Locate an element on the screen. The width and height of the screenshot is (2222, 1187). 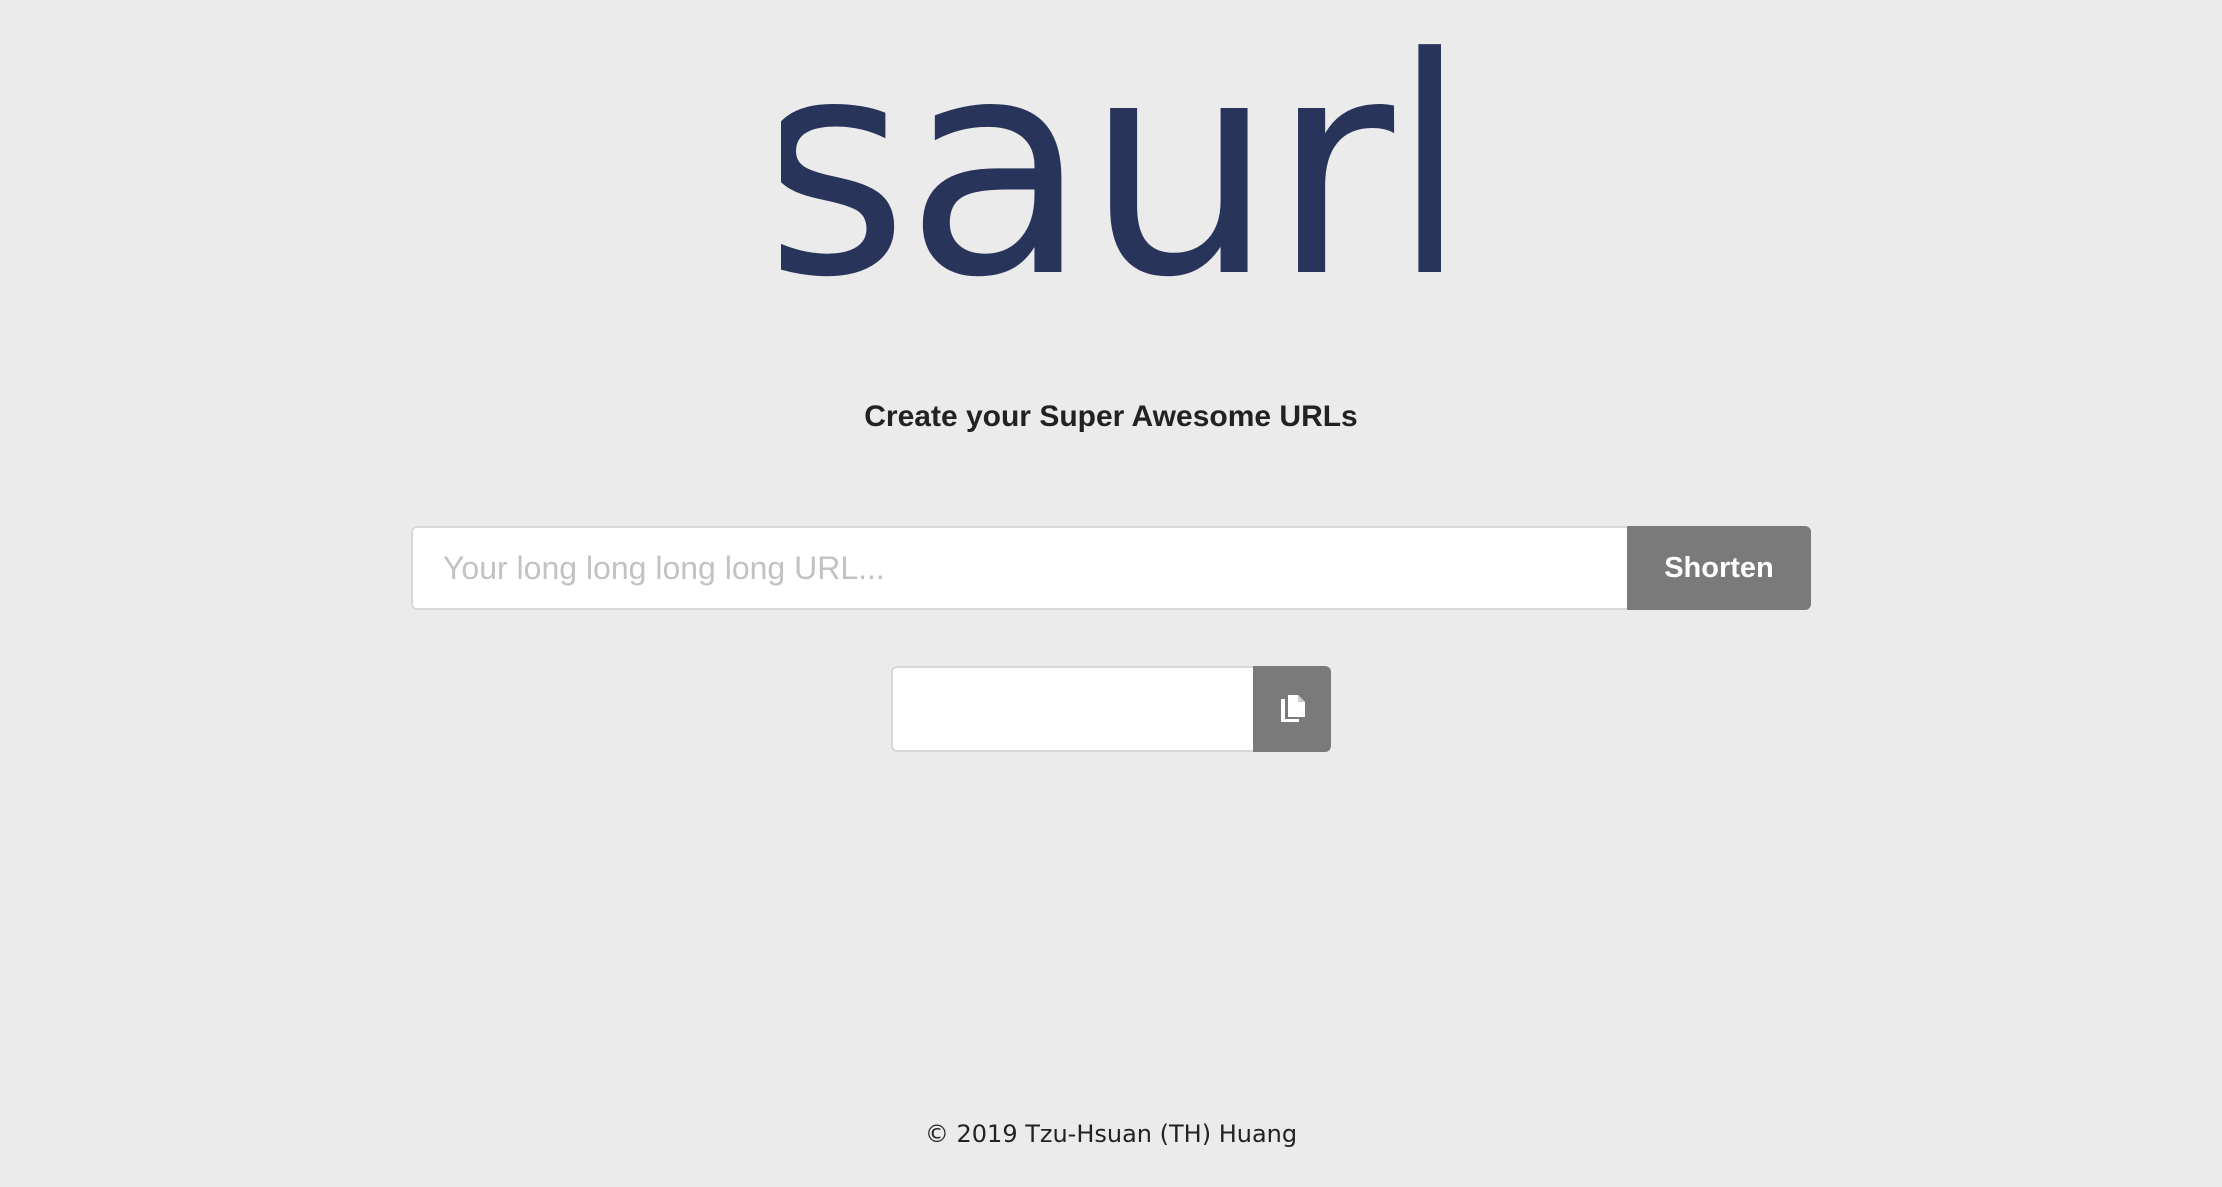
shorten-form: Shorten is located at coordinates (1111, 568).